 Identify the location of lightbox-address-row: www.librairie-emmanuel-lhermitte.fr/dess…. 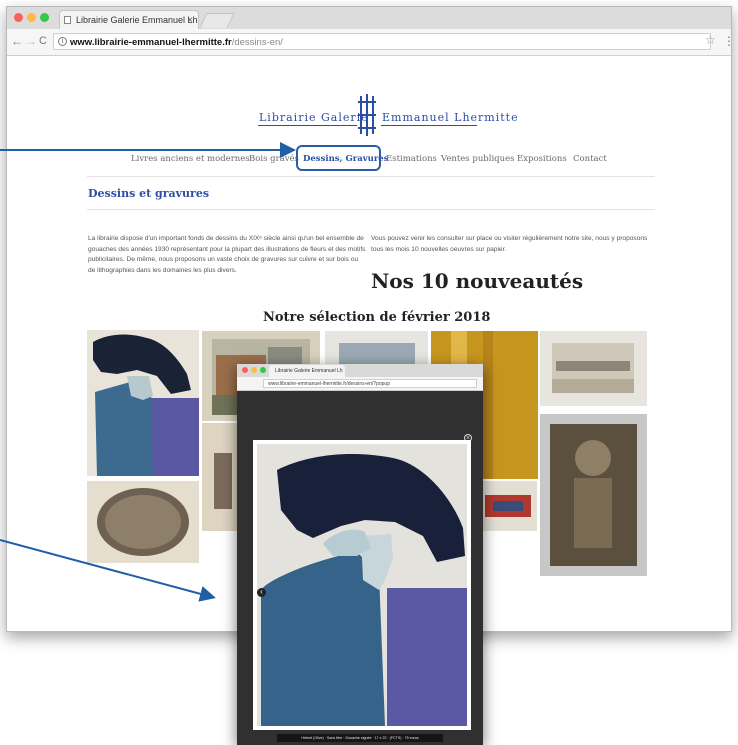
(360, 384).